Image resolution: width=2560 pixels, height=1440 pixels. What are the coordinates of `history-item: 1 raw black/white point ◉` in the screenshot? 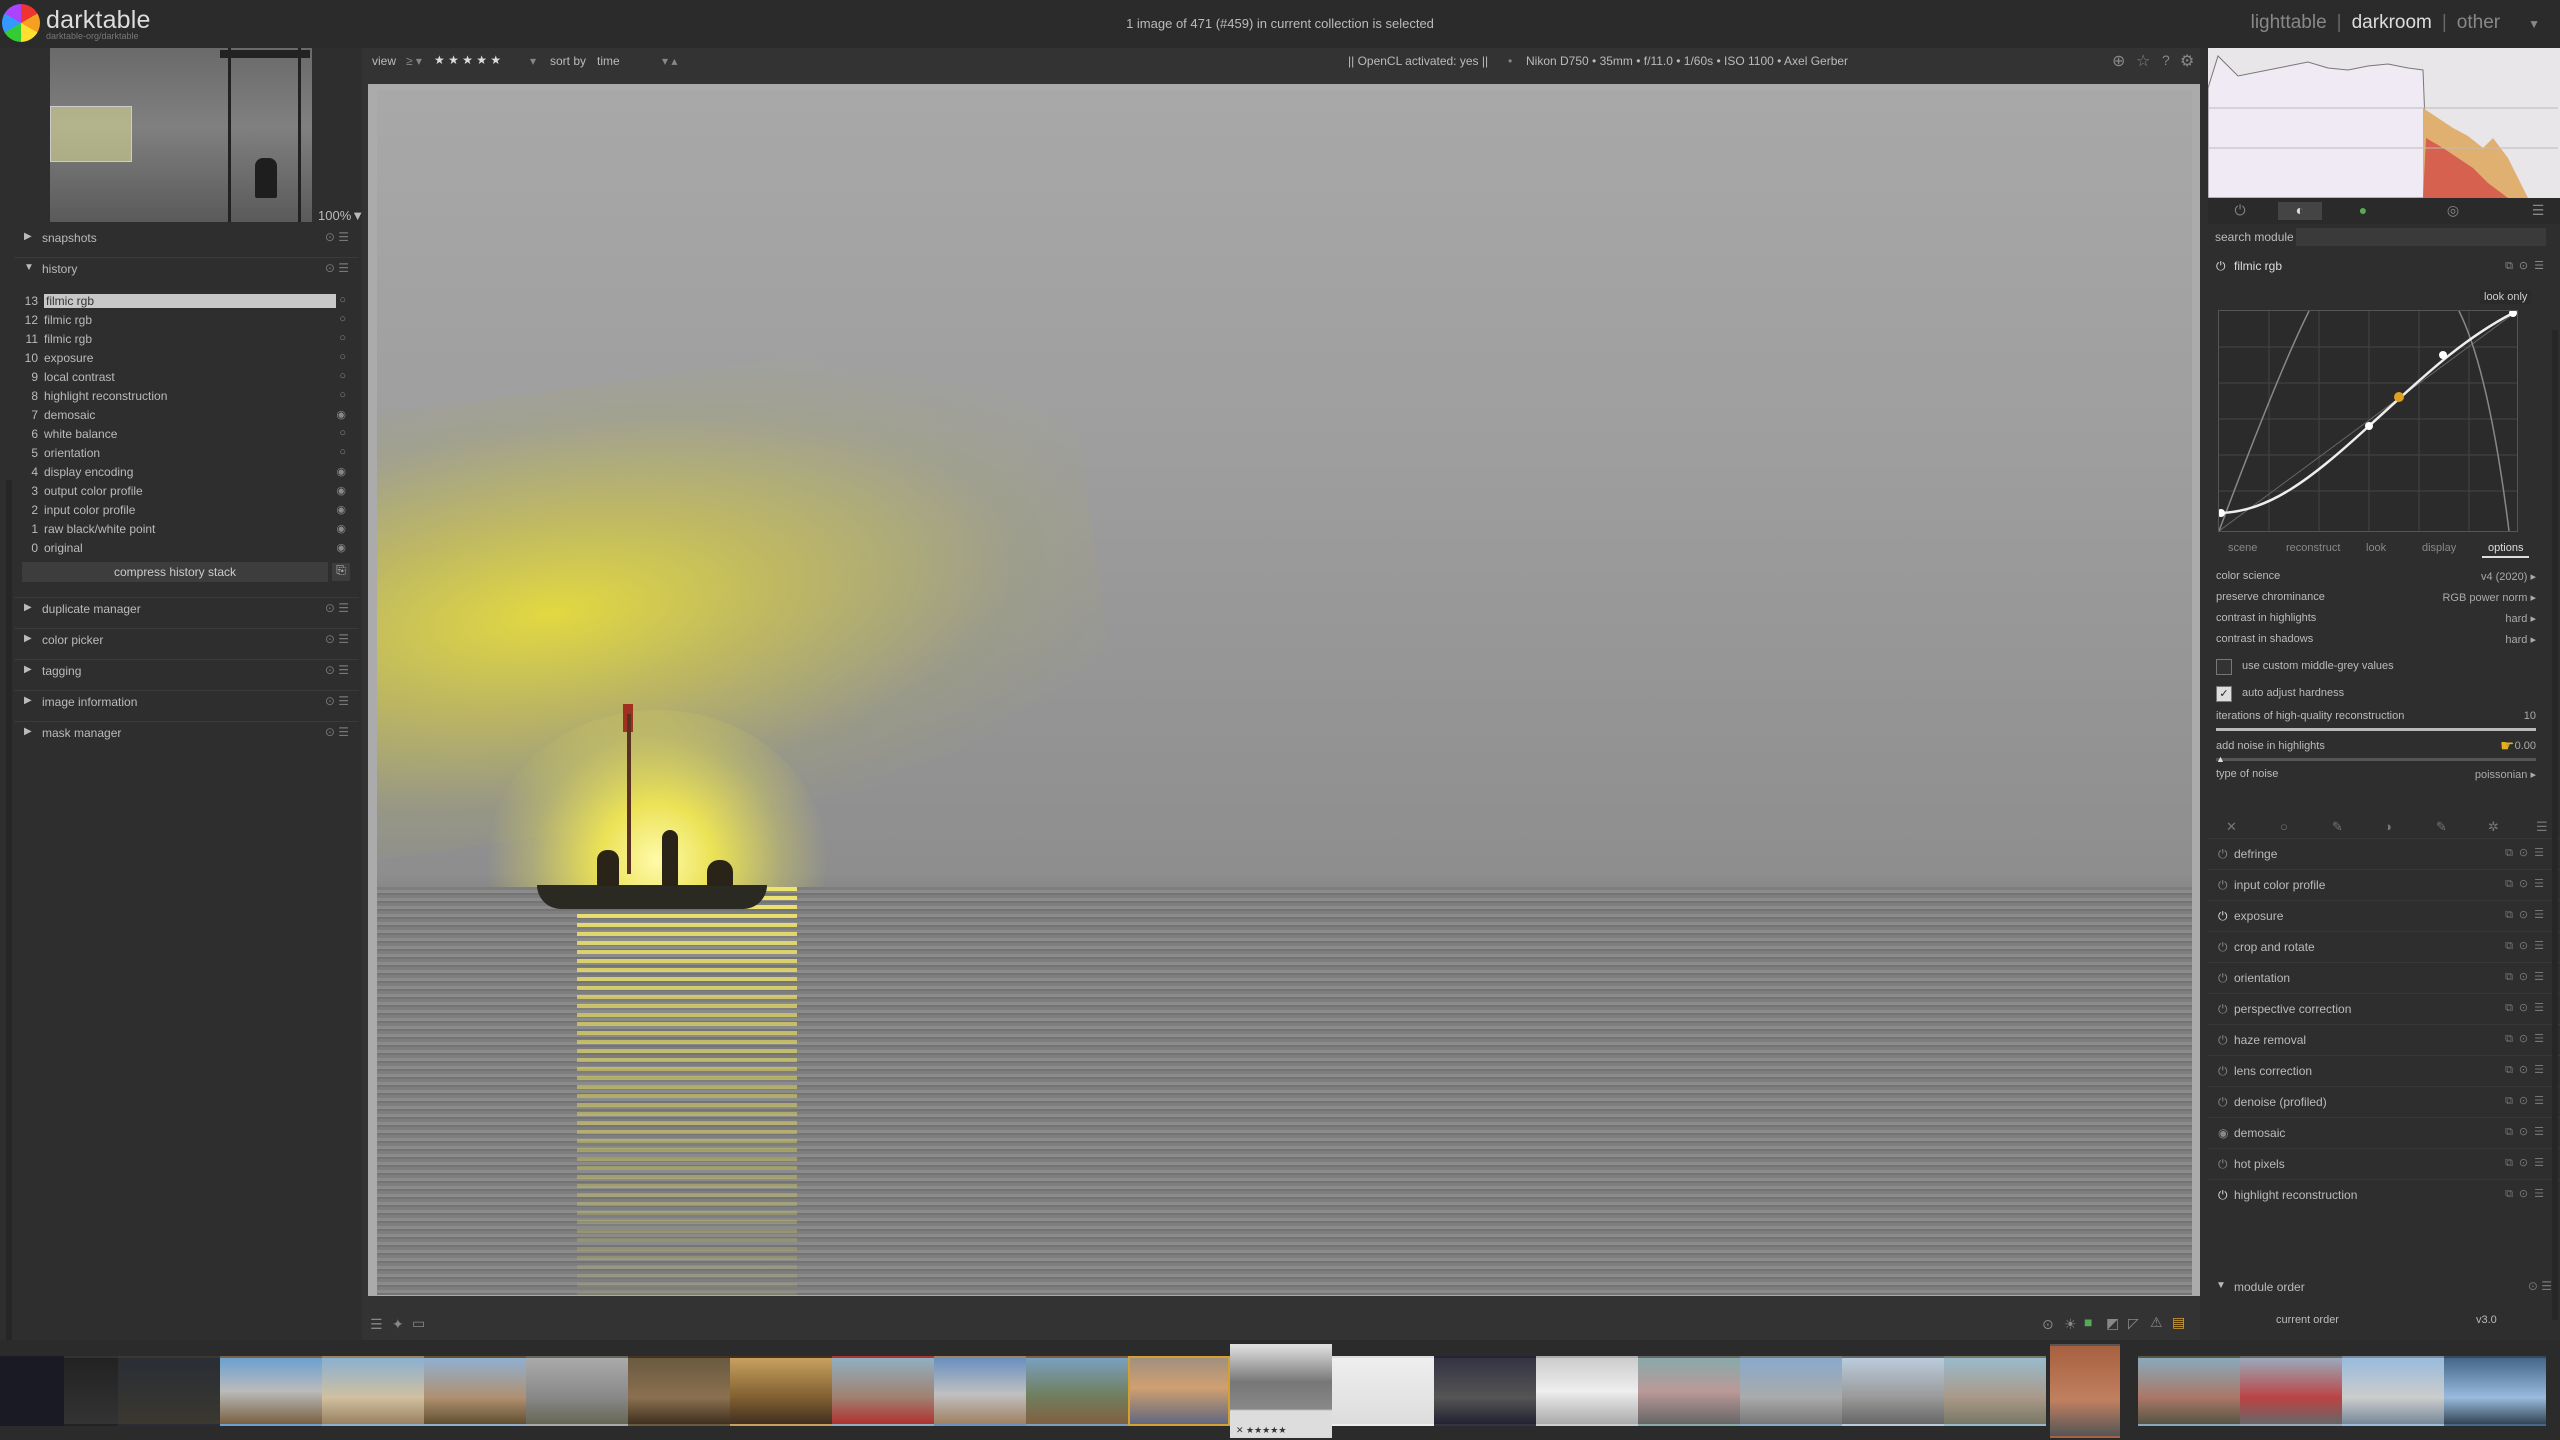 It's located at (188, 531).